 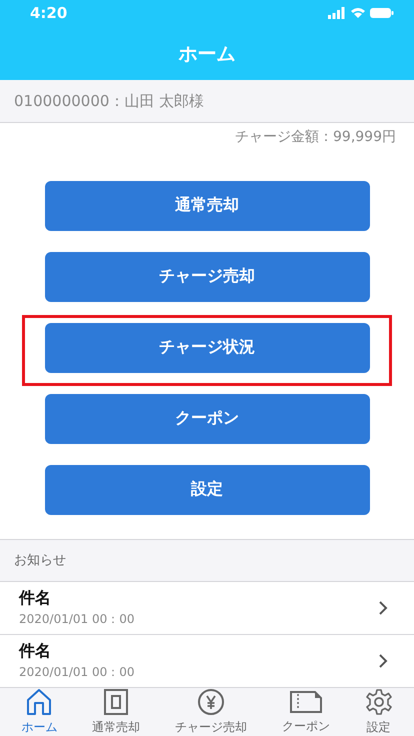 I want to click on menu-button: チャージ売却, so click(x=207, y=277).